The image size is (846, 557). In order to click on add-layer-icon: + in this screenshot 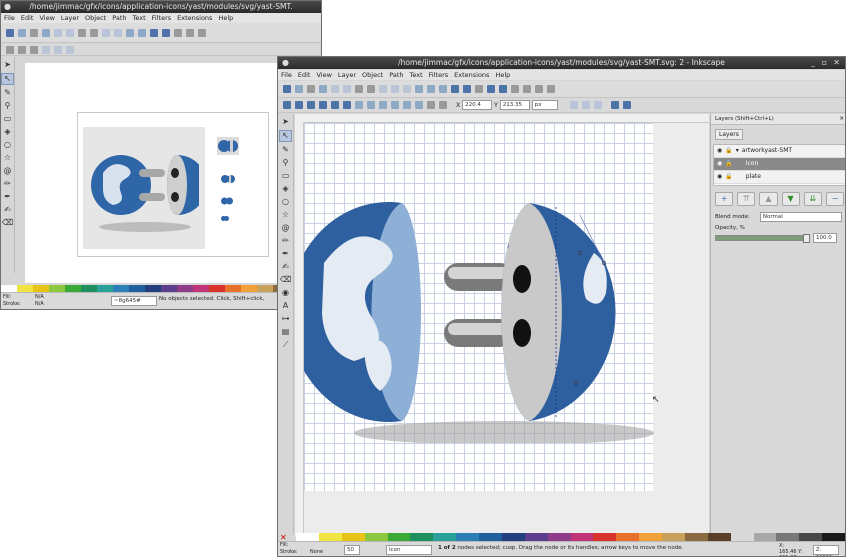, I will do `click(724, 199)`.